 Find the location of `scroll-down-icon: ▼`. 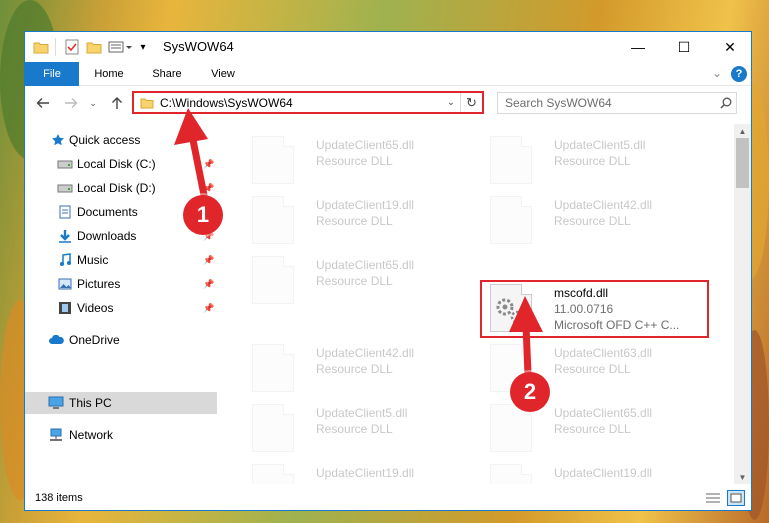

scroll-down-icon: ▼ is located at coordinates (742, 477).